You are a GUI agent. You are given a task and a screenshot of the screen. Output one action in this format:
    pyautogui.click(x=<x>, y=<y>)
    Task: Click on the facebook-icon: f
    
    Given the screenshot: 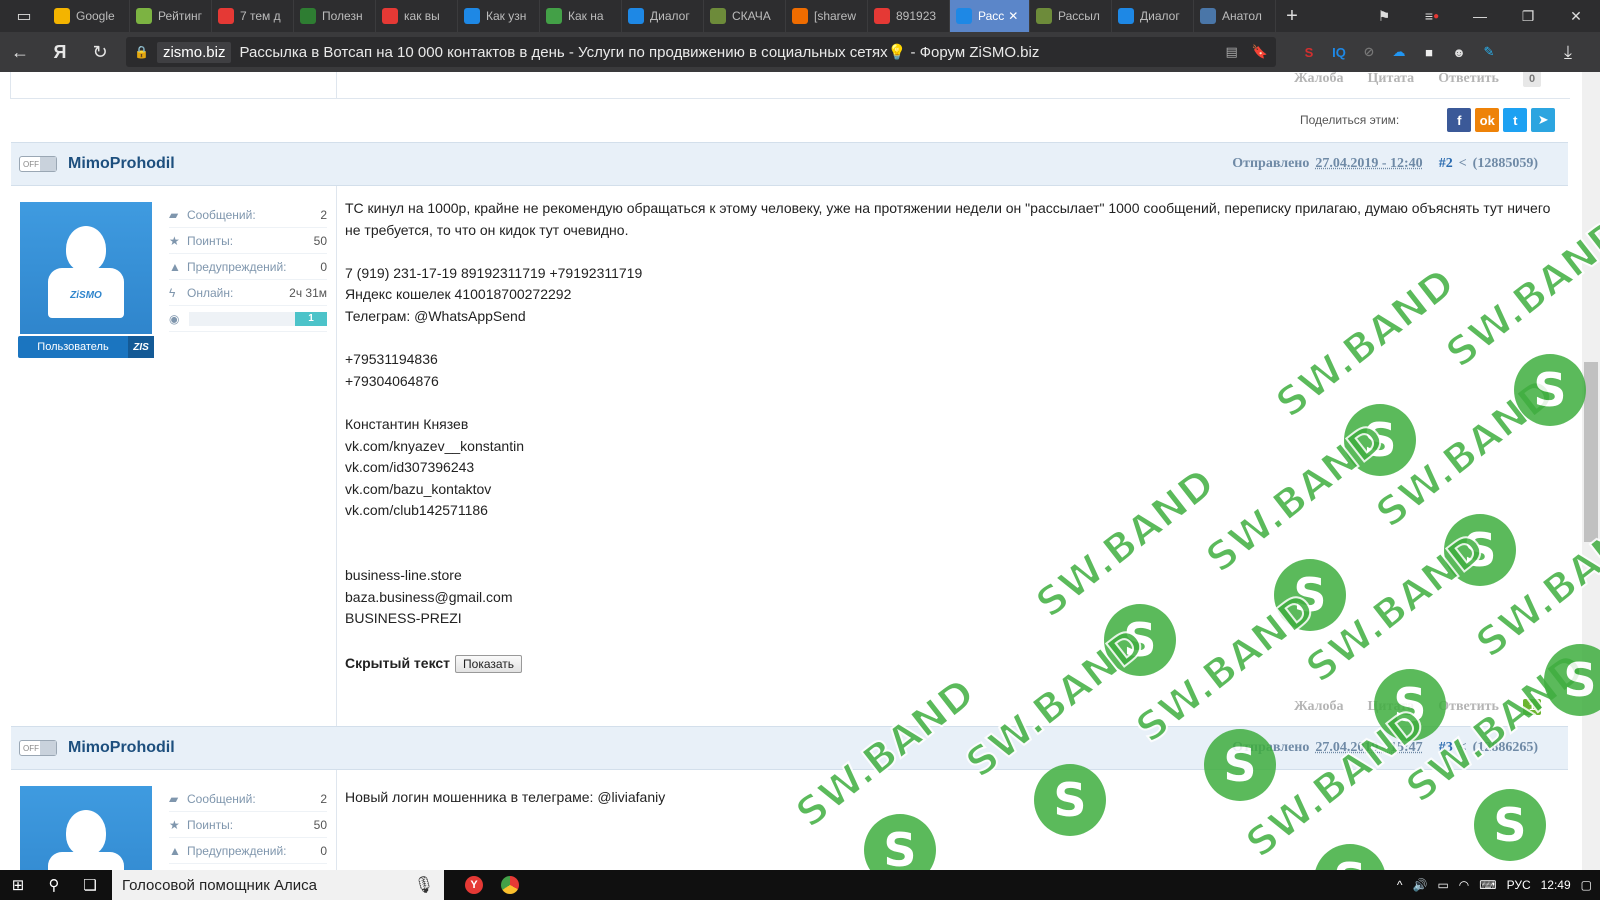 What is the action you would take?
    pyautogui.click(x=1459, y=120)
    